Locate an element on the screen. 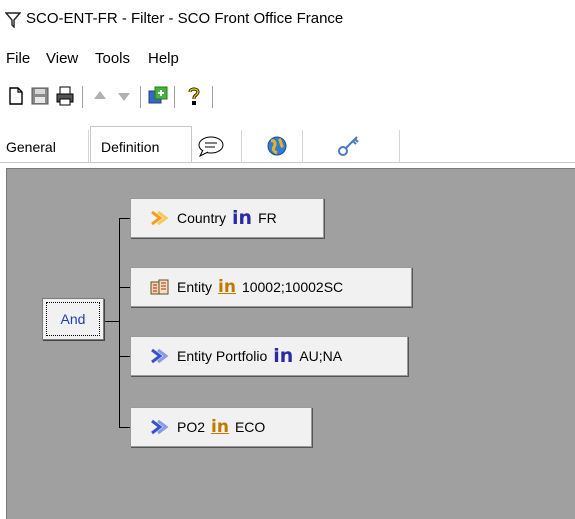 This screenshot has height=519, width=575. menu-help: Help is located at coordinates (163, 58).